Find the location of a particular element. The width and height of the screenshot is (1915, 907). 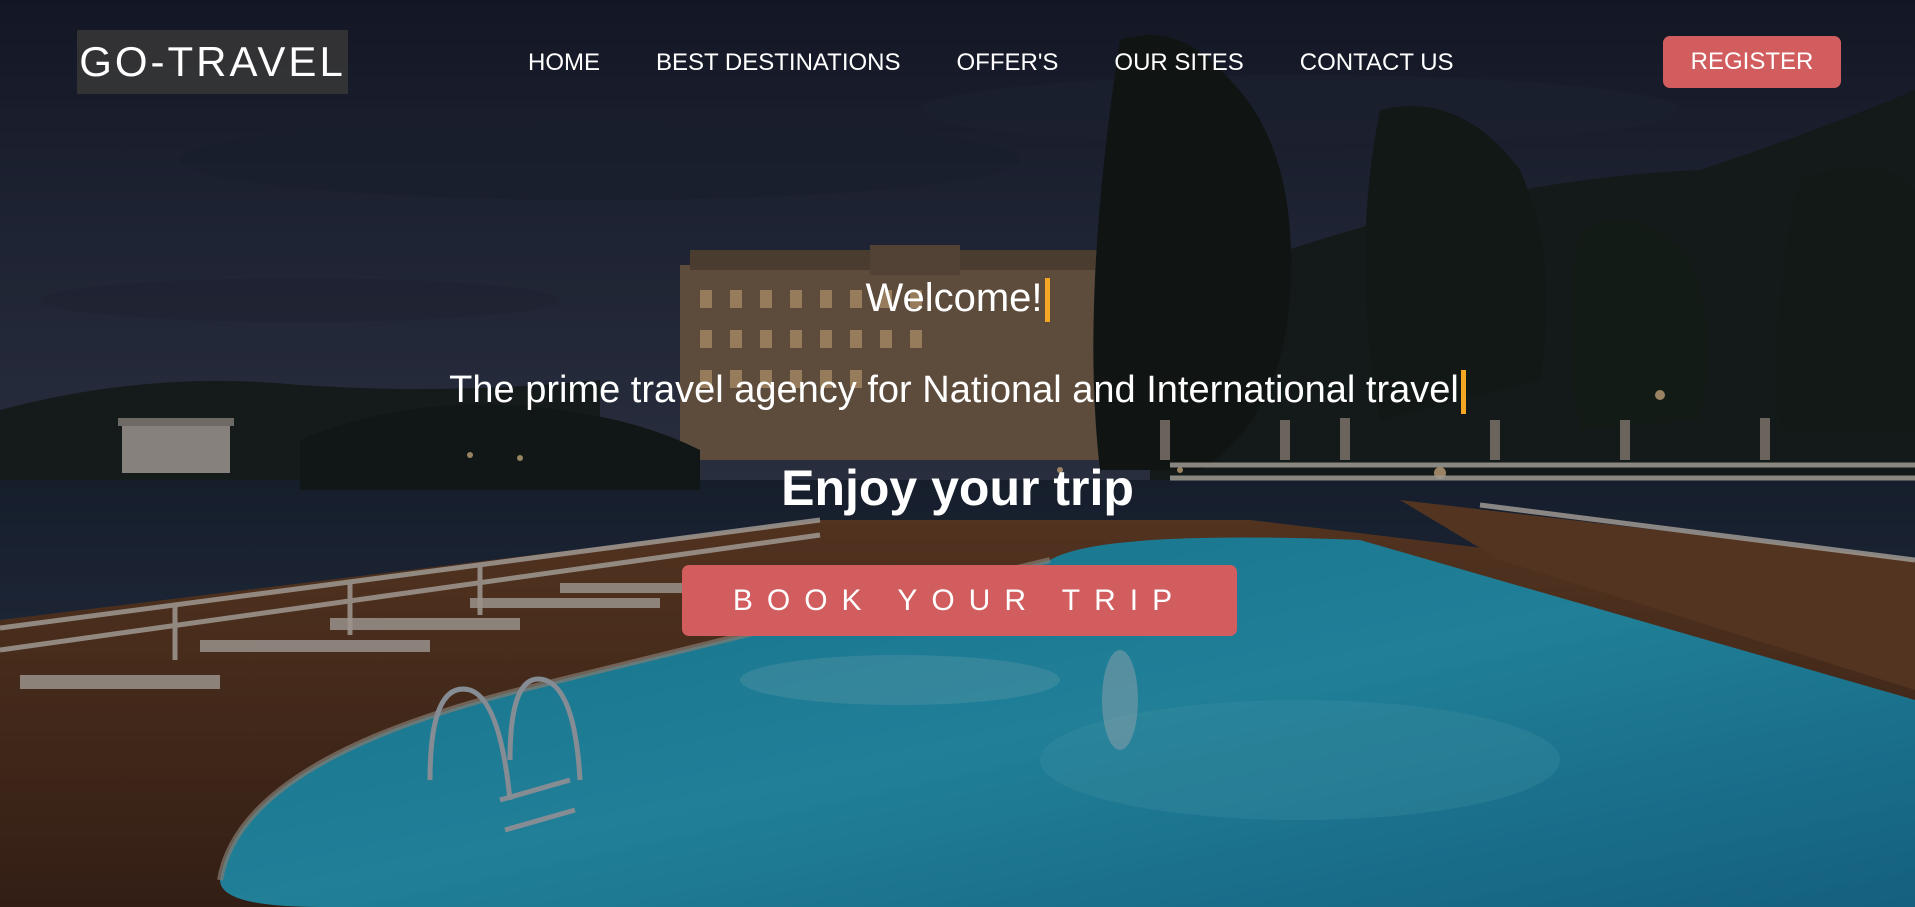

book-your-trip-button: BOOK YOUR TRIP is located at coordinates (959, 600).